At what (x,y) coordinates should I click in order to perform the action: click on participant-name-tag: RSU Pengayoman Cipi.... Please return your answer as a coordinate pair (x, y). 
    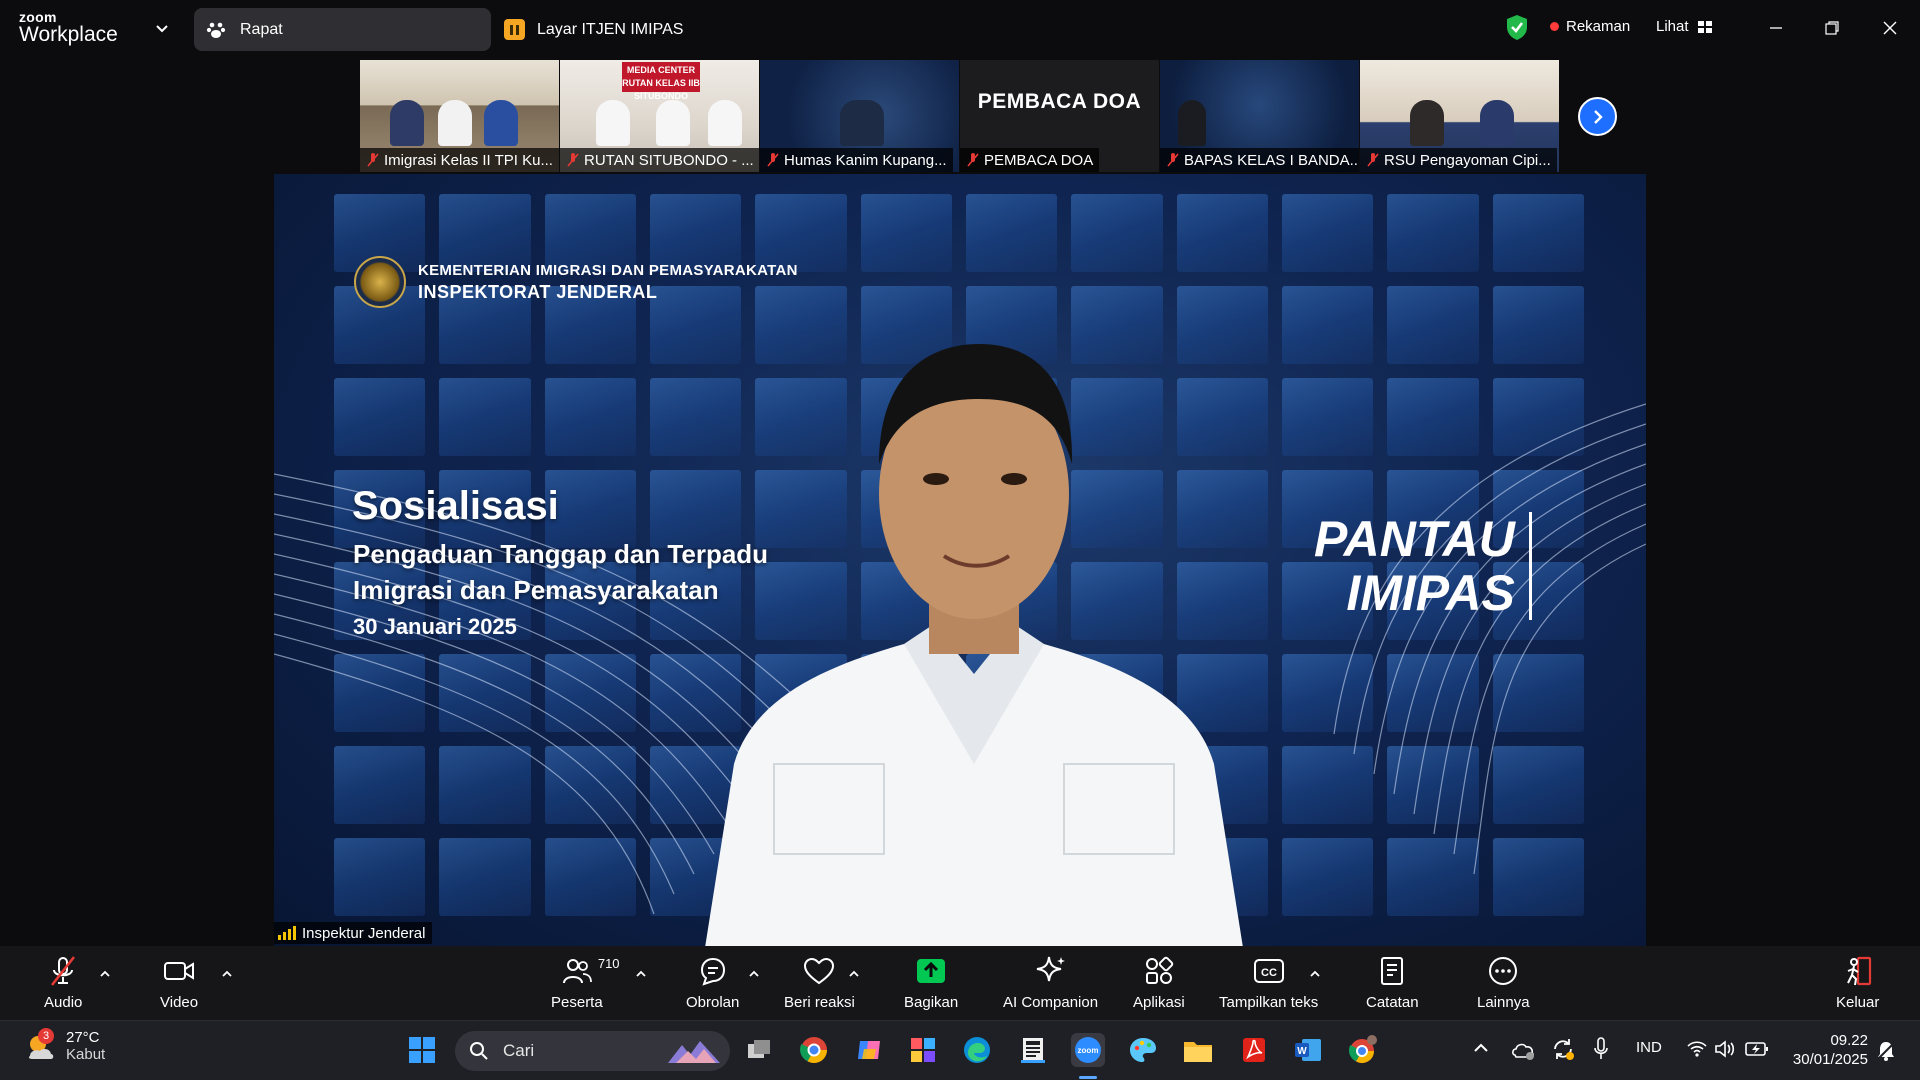
    Looking at the image, I should click on (1458, 160).